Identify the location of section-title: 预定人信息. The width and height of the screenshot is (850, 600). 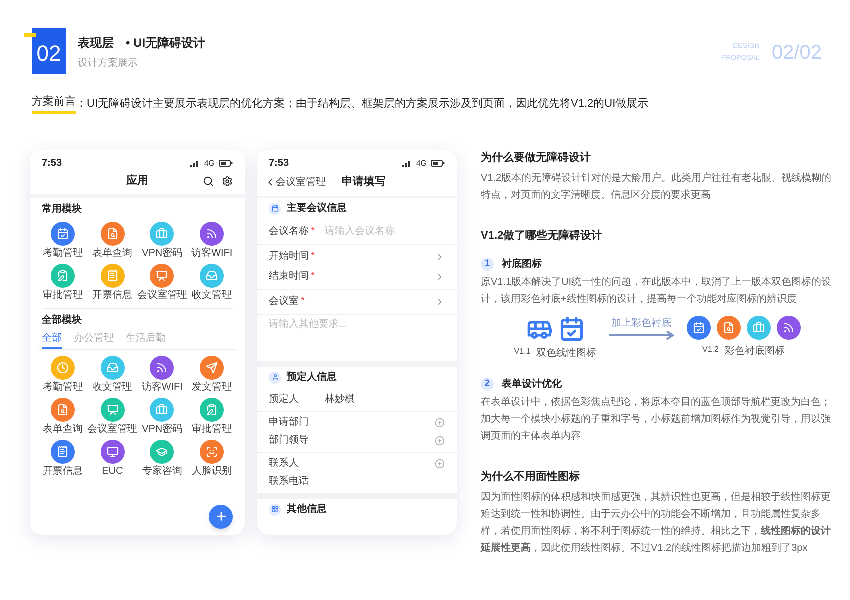
(312, 377).